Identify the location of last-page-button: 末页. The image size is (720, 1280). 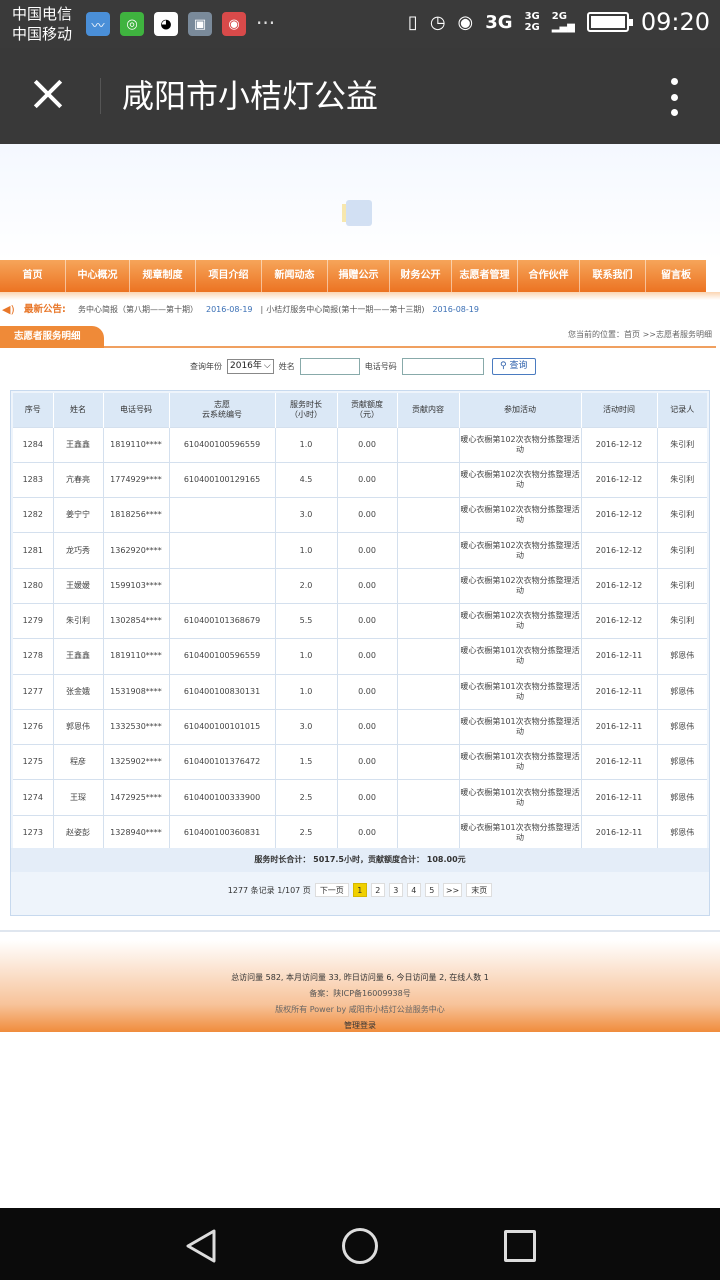
(479, 890).